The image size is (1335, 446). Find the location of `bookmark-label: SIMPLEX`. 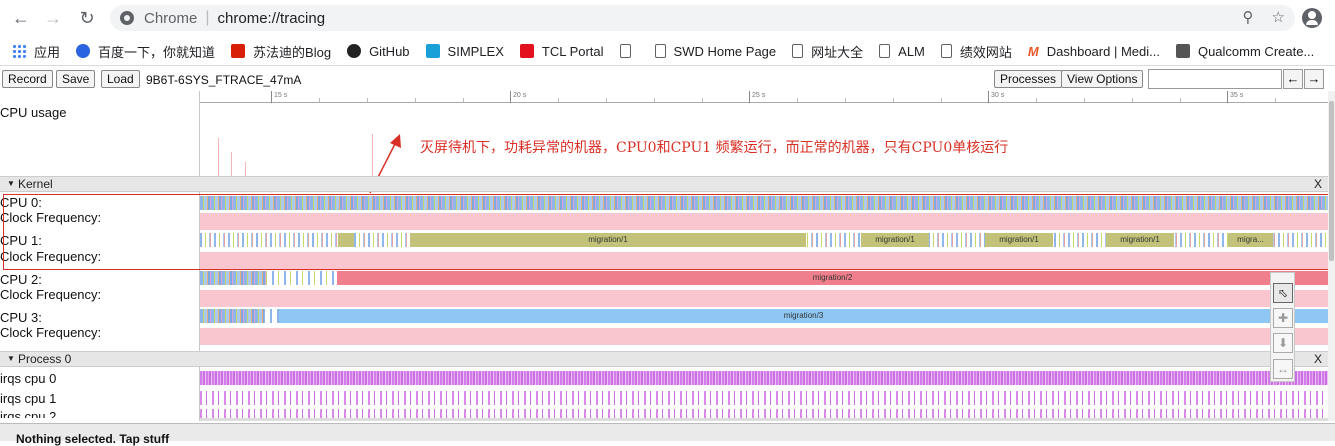

bookmark-label: SIMPLEX is located at coordinates (475, 51).